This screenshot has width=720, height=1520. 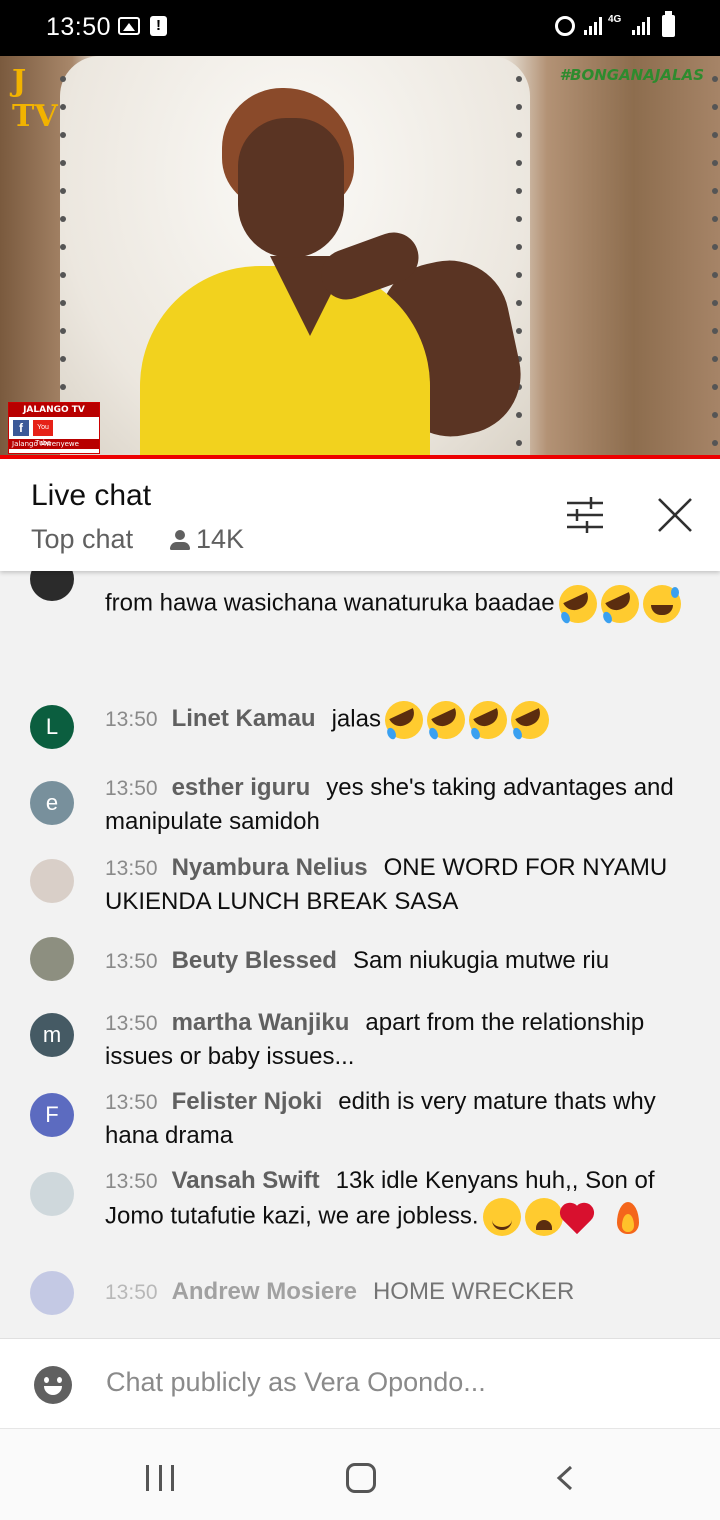 I want to click on avatar: m, so click(x=52, y=1035).